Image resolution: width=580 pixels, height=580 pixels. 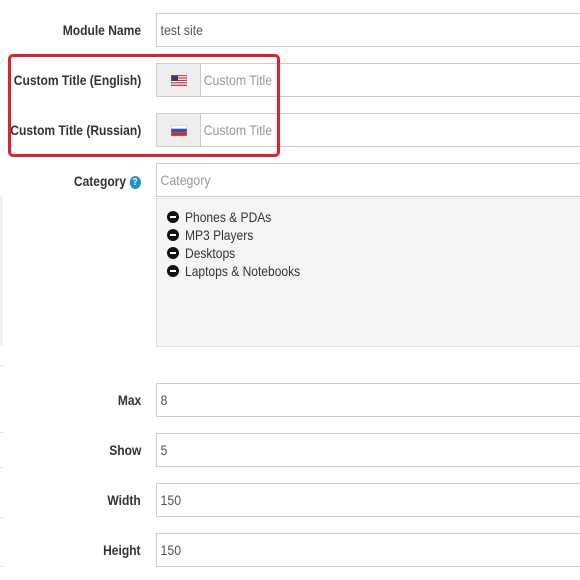 What do you see at coordinates (164, 400) in the screenshot?
I see `max-value: 8` at bounding box center [164, 400].